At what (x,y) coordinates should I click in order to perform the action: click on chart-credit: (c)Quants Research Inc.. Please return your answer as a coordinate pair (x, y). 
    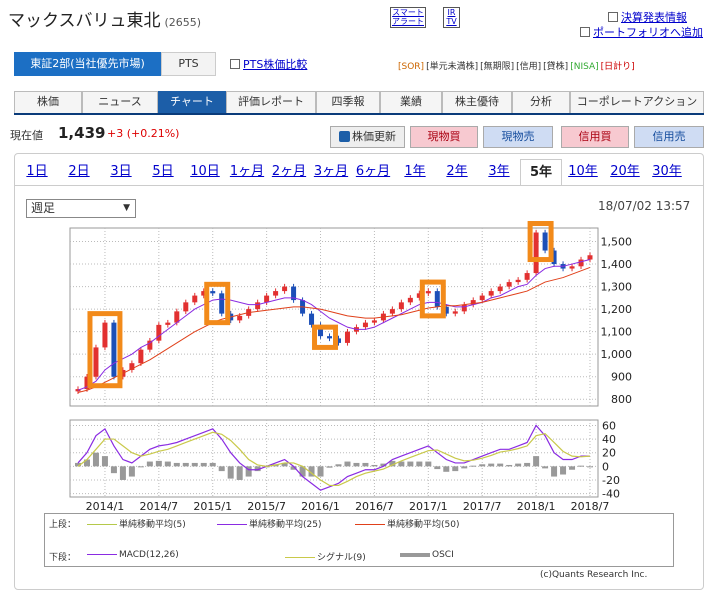
    Looking at the image, I should click on (594, 575).